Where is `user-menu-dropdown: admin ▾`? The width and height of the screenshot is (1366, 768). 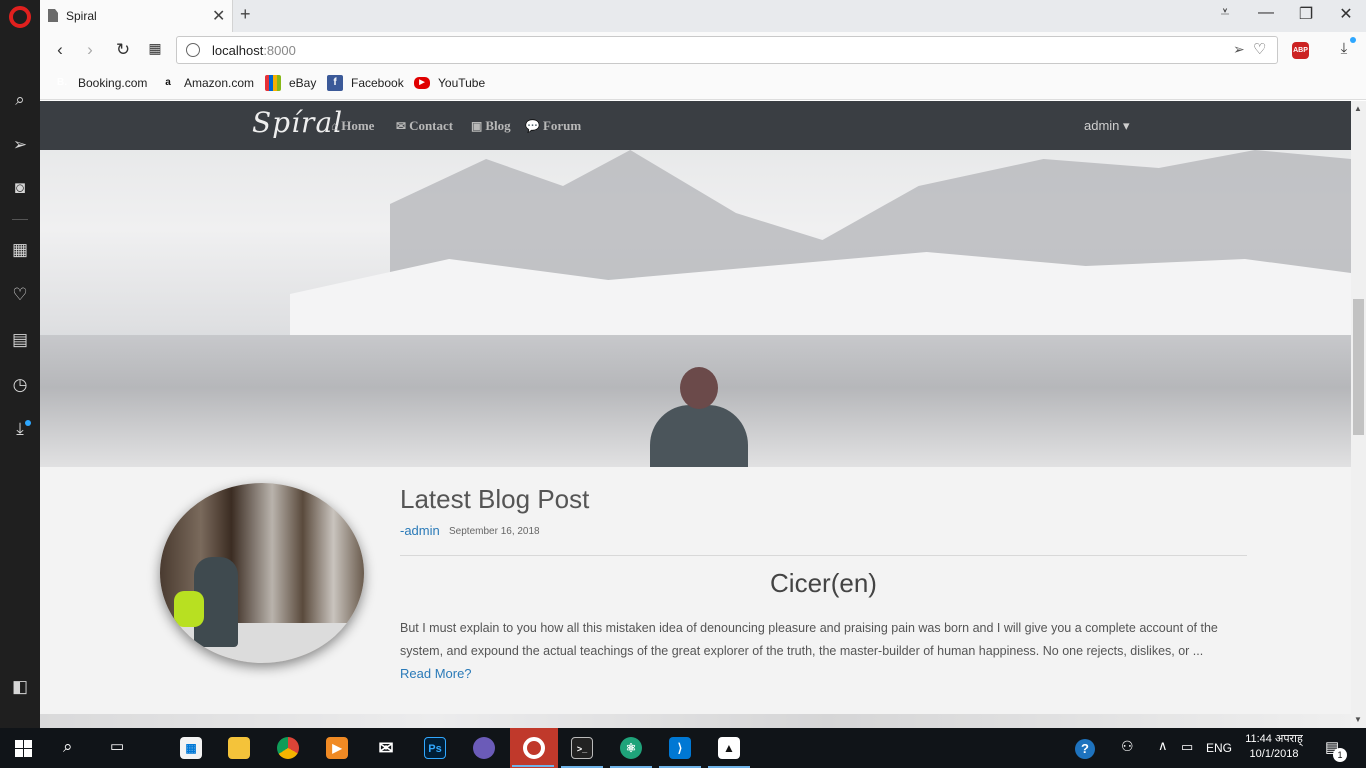
user-menu-dropdown: admin ▾ is located at coordinates (1107, 126).